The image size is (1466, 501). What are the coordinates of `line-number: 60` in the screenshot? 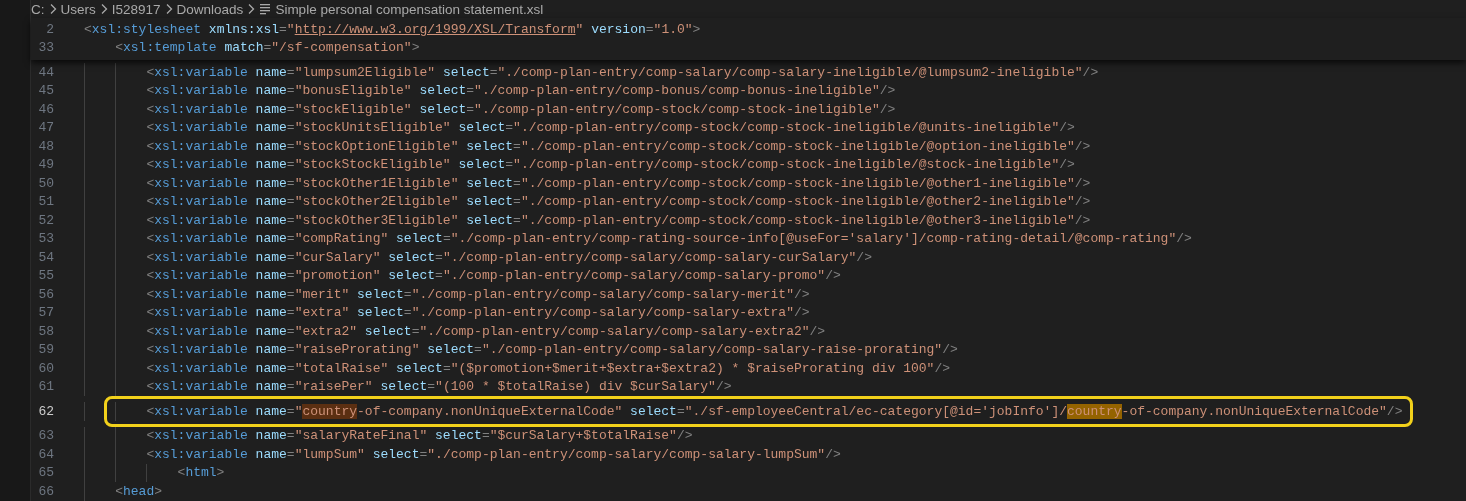 It's located at (45, 368).